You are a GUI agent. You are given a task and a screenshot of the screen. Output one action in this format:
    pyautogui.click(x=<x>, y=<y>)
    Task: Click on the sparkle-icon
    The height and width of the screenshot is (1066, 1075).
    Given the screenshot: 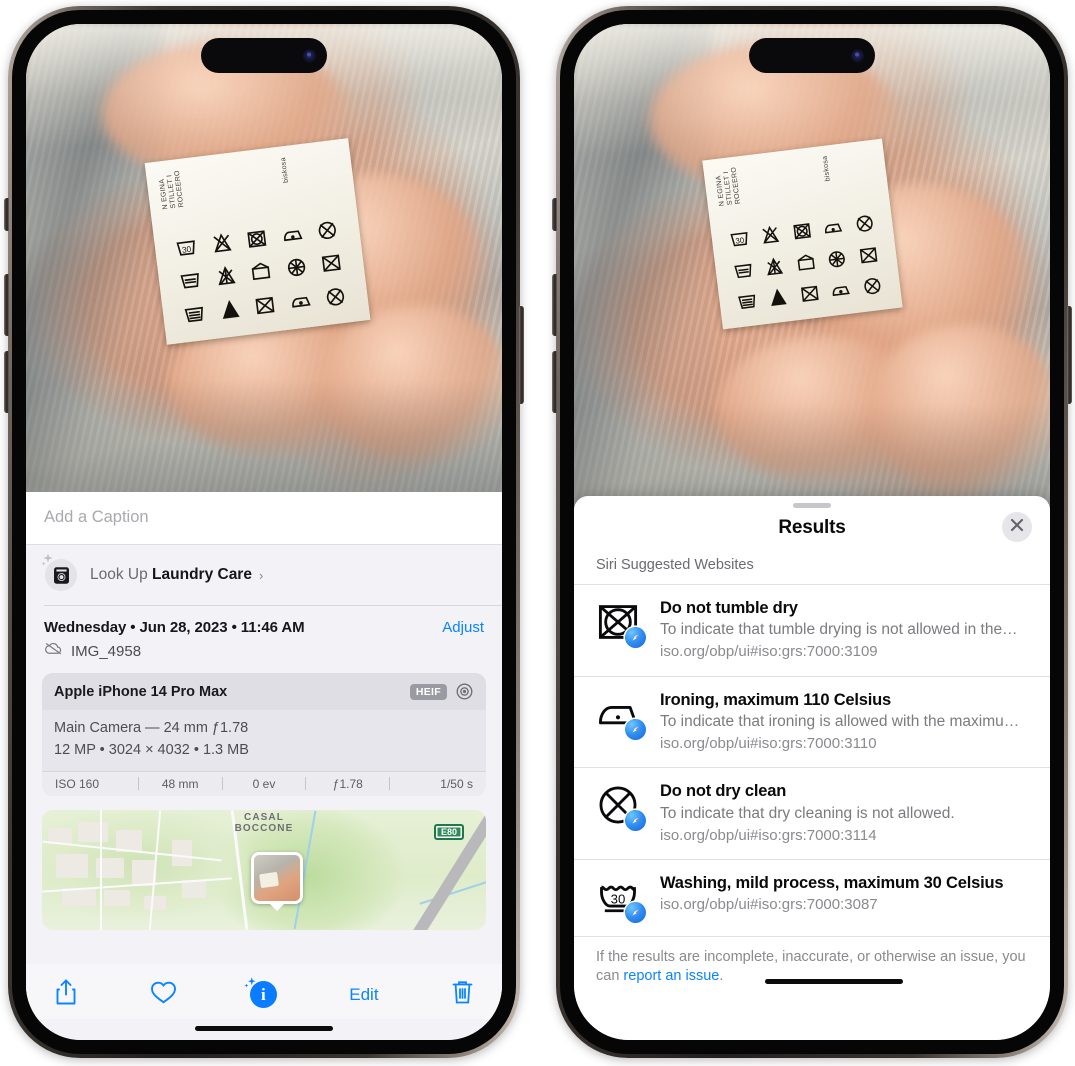 What is the action you would take?
    pyautogui.click(x=48, y=562)
    